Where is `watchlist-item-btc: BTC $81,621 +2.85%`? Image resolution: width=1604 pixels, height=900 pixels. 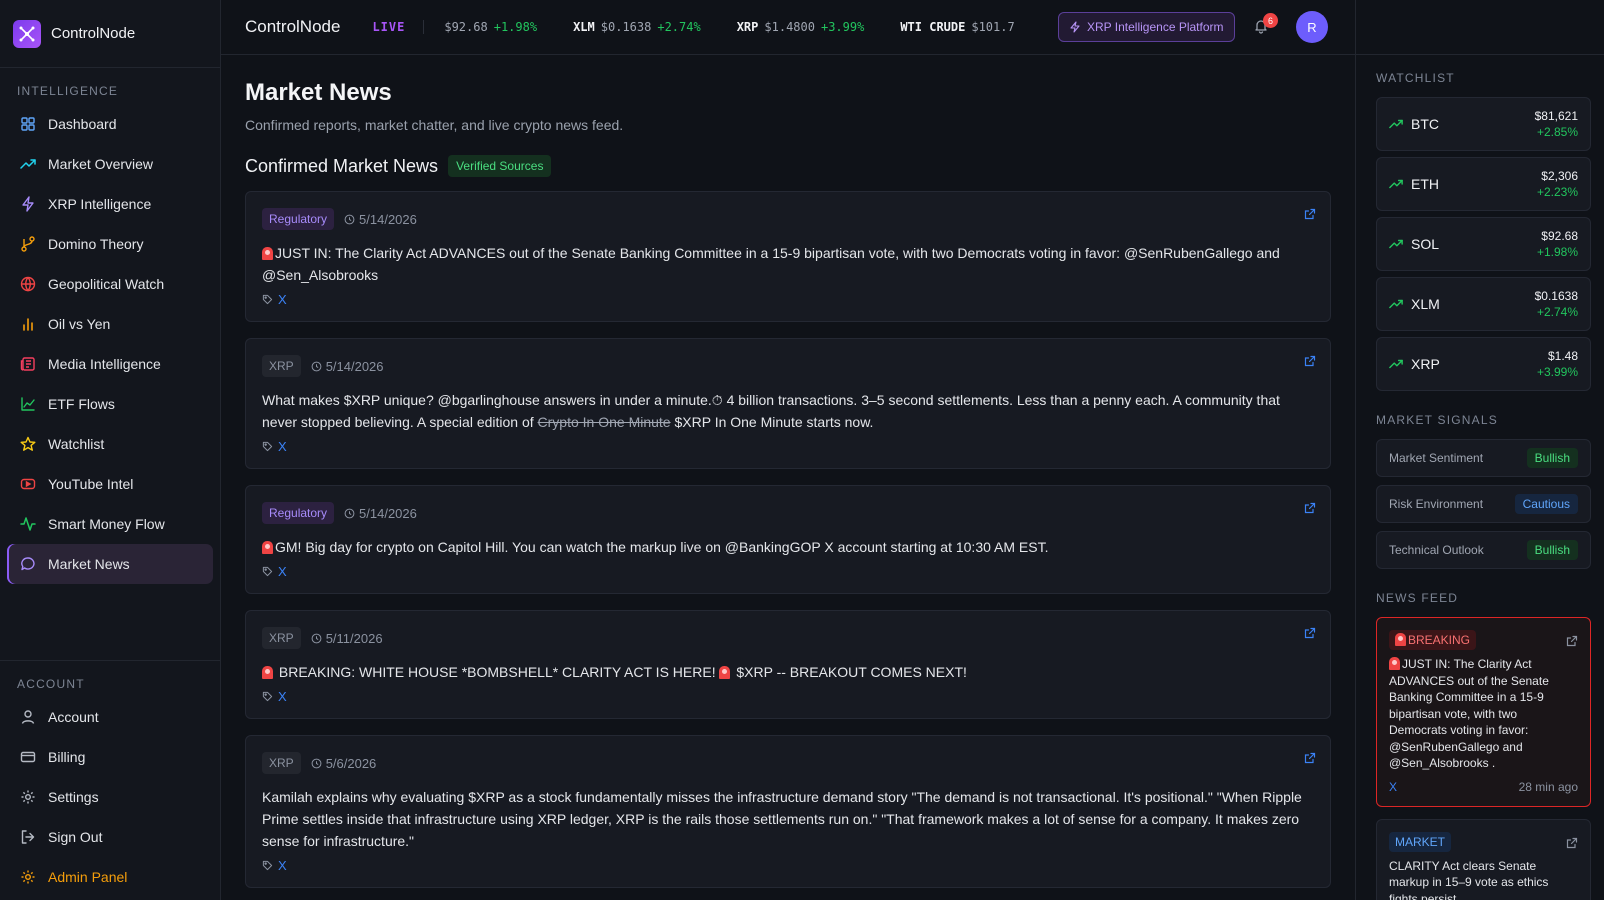
watchlist-item-btc: BTC $81,621 +2.85% is located at coordinates (1483, 124).